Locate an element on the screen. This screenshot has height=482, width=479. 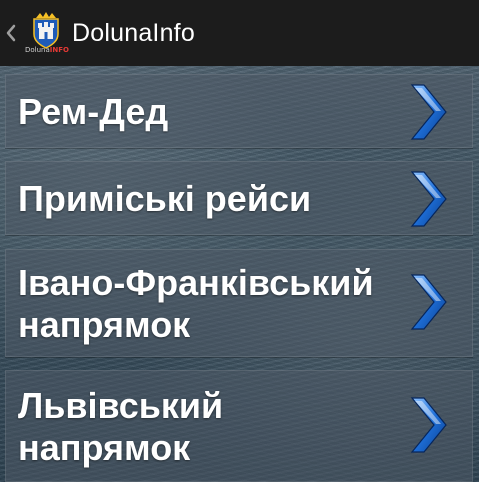
up-button is located at coordinates (9, 33).